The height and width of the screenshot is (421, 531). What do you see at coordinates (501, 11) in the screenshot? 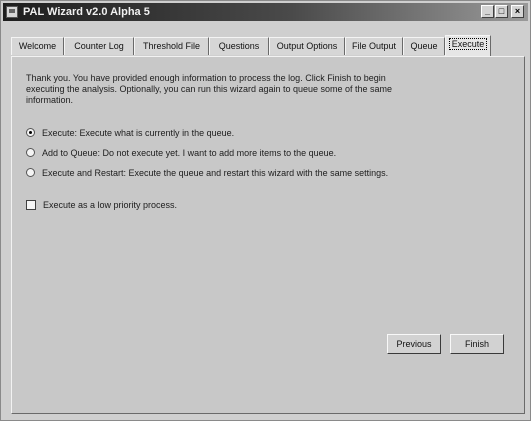
I see `maximize-button: □` at bounding box center [501, 11].